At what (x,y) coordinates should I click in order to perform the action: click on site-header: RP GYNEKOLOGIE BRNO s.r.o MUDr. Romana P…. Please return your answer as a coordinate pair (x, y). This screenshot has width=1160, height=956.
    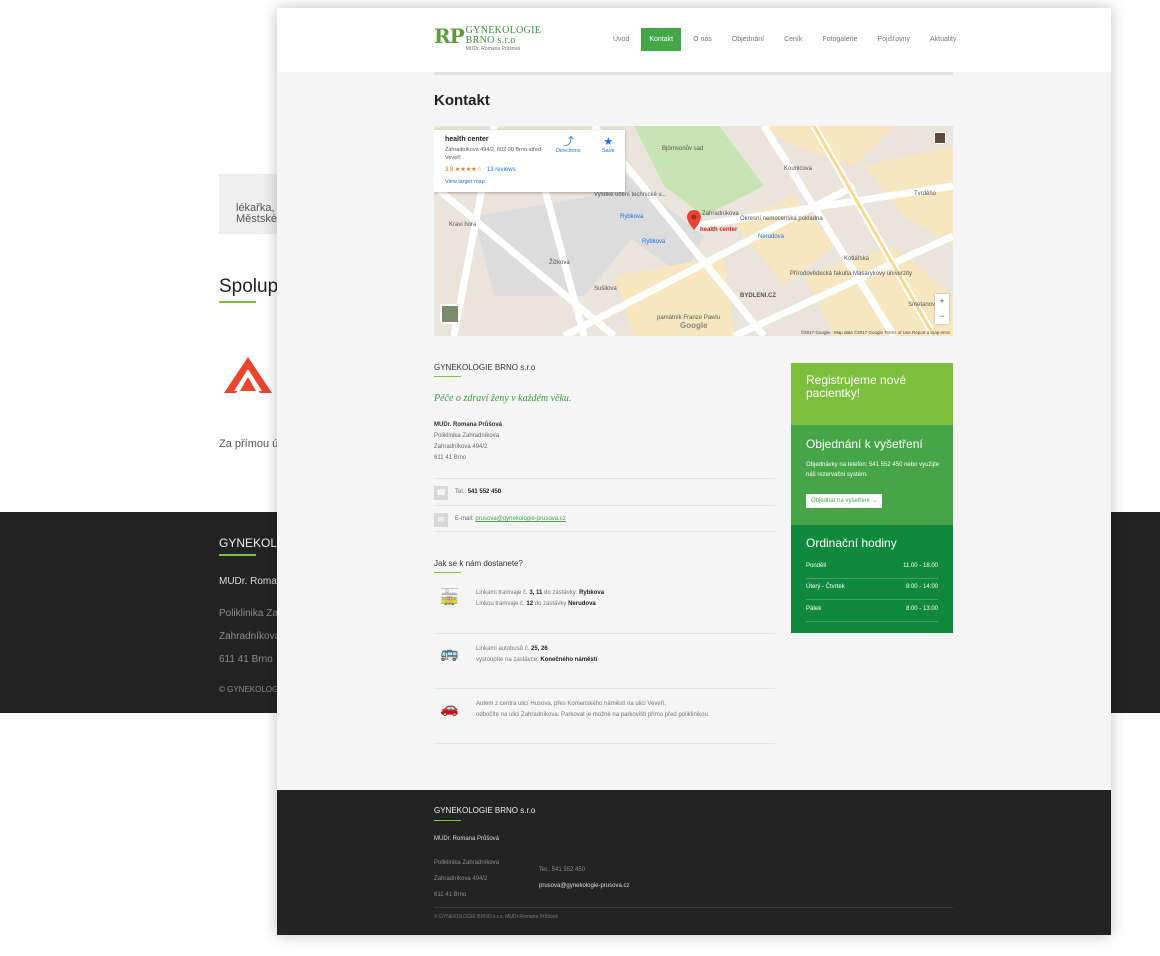
    Looking at the image, I should click on (694, 40).